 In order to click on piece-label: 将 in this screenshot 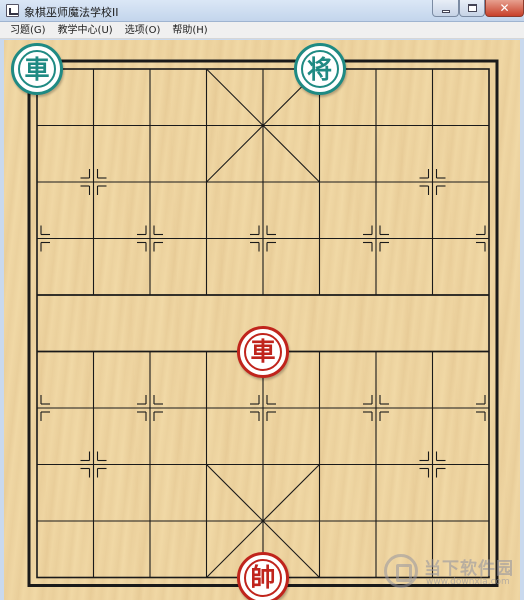, I will do `click(319, 69)`.